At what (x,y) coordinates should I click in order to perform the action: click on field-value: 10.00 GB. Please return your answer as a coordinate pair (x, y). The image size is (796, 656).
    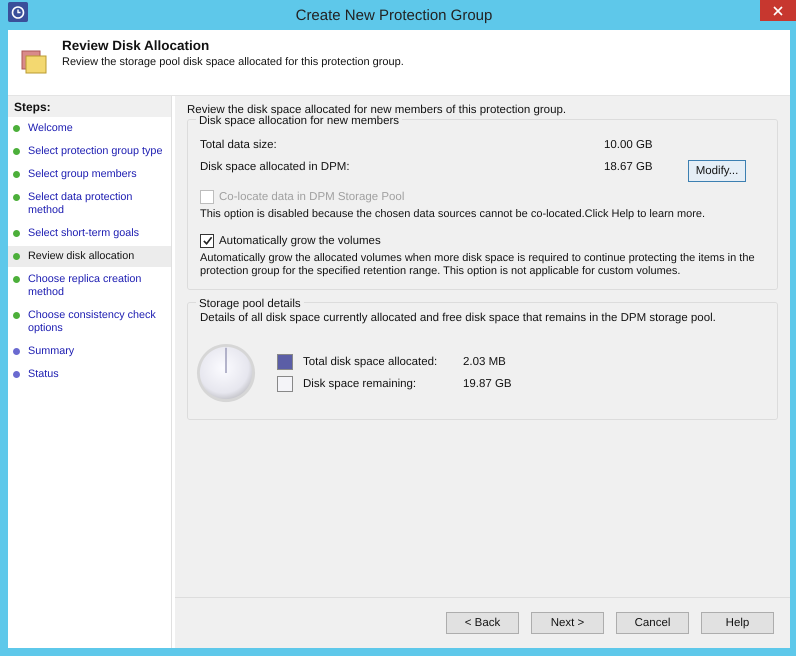
    Looking at the image, I should click on (629, 145).